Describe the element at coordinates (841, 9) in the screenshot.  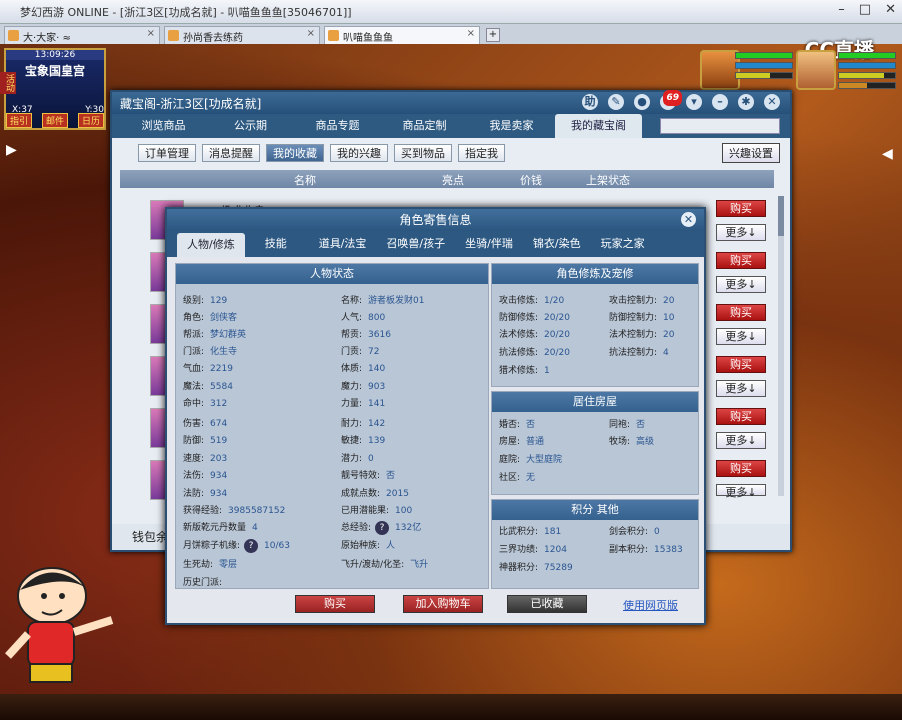
I see `minimize-button: –` at that location.